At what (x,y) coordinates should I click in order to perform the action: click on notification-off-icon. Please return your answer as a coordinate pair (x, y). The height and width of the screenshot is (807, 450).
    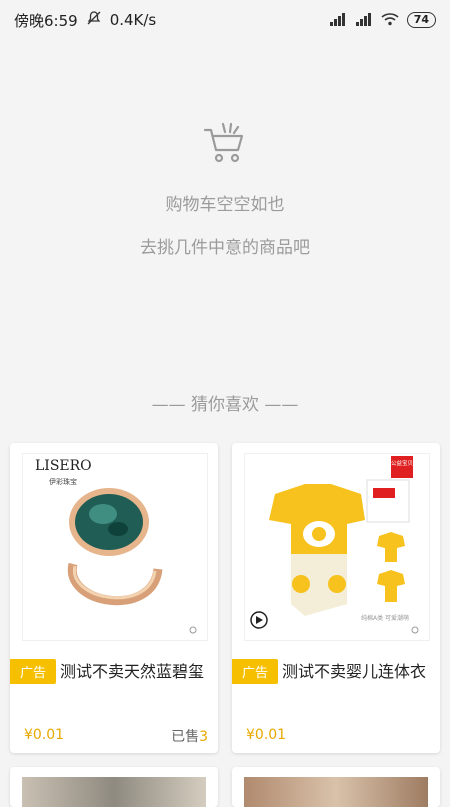
    Looking at the image, I should click on (94, 20).